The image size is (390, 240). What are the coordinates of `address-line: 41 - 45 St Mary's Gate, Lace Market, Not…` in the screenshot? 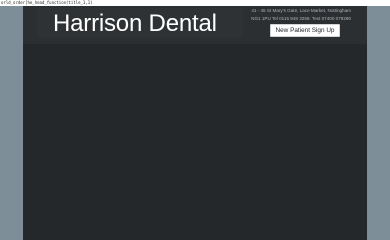 It's located at (301, 10).